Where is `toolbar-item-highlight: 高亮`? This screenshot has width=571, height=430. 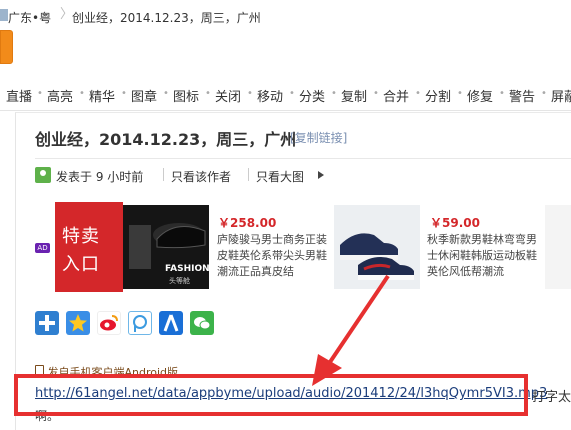 toolbar-item-highlight: 高亮 is located at coordinates (60, 95).